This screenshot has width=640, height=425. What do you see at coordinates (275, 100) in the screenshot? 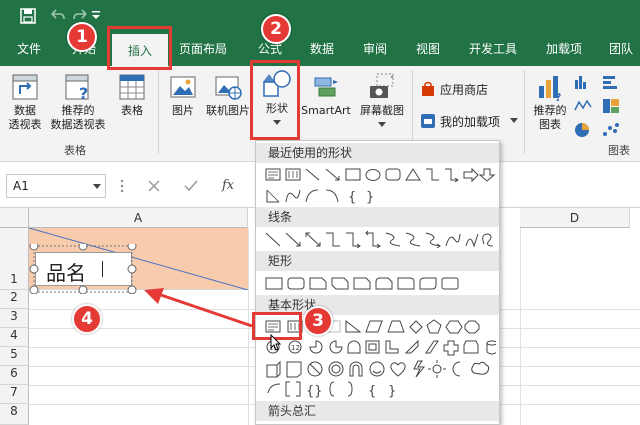
I see `highlight-shapes-button` at bounding box center [275, 100].